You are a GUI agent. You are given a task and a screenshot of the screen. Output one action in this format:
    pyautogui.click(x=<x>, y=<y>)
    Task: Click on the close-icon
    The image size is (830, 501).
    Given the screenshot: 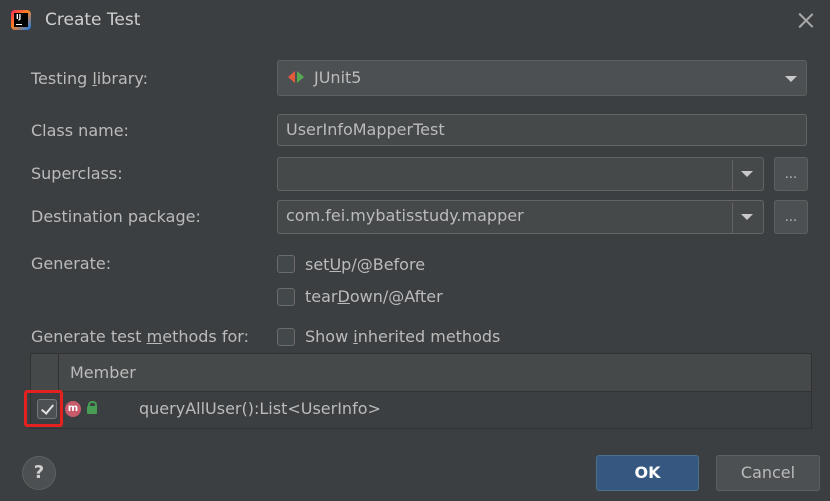 What is the action you would take?
    pyautogui.click(x=806, y=20)
    